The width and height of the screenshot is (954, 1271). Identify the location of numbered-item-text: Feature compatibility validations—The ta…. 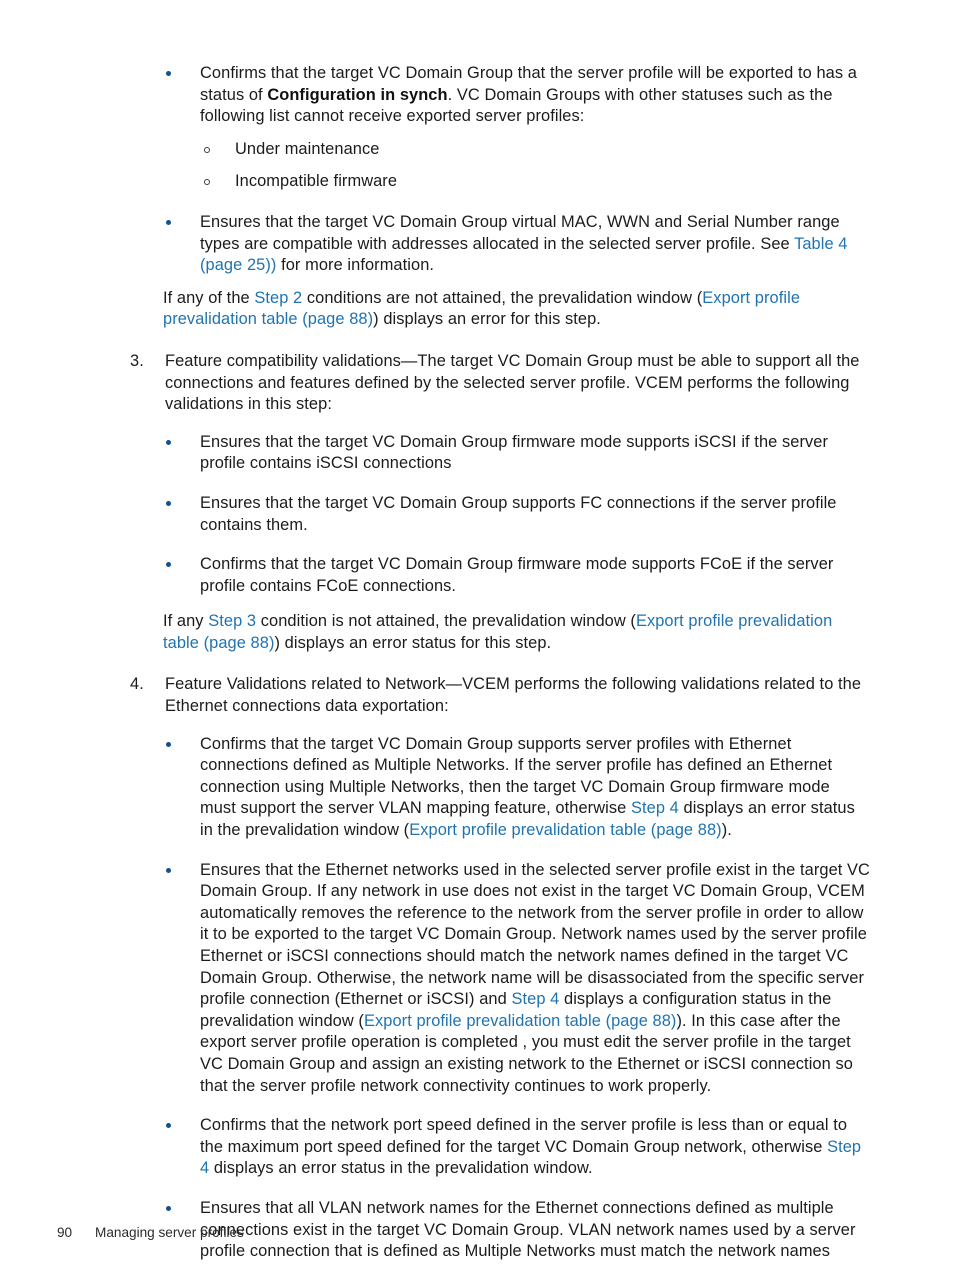
(512, 382).